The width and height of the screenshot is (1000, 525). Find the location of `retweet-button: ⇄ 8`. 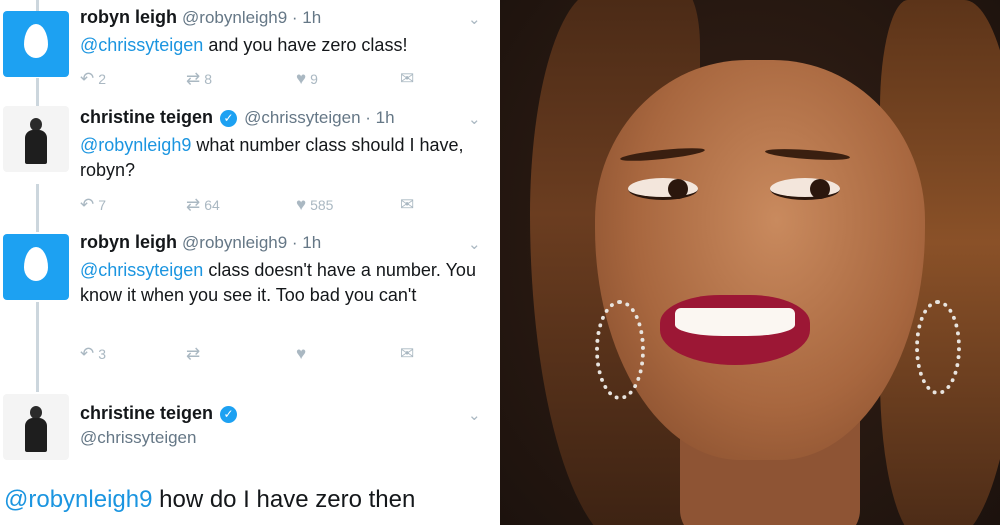

retweet-button: ⇄ 8 is located at coordinates (199, 79).